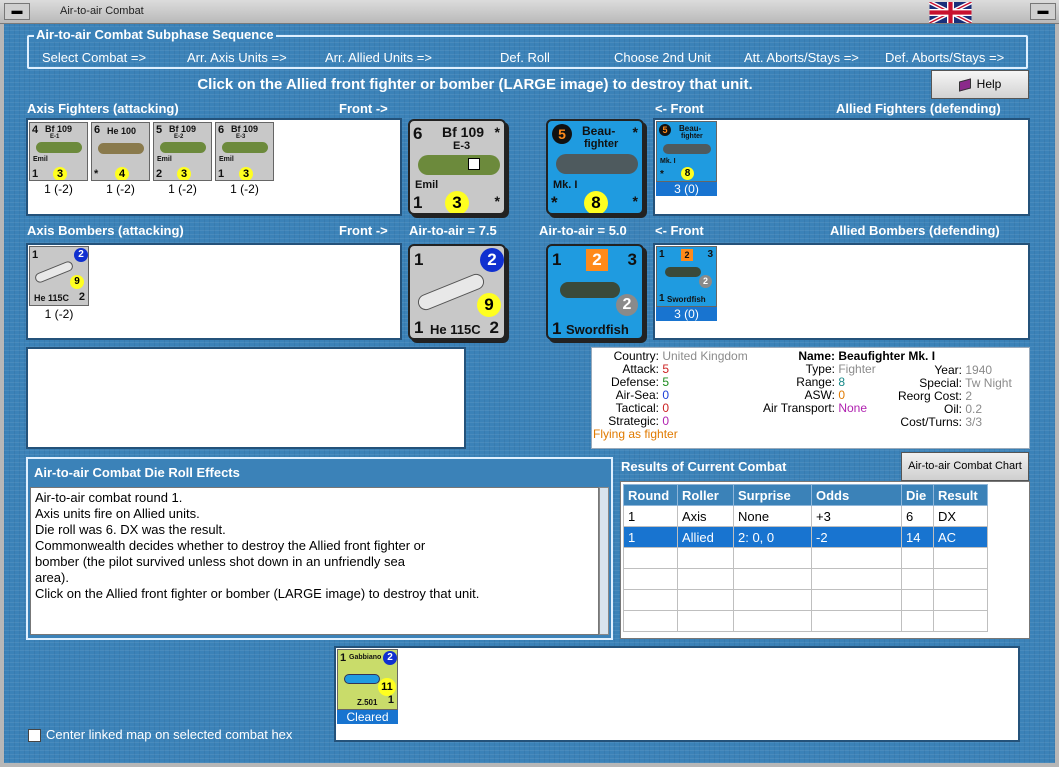 The height and width of the screenshot is (767, 1059). What do you see at coordinates (917, 537) in the screenshot?
I see `cell-die: 14` at bounding box center [917, 537].